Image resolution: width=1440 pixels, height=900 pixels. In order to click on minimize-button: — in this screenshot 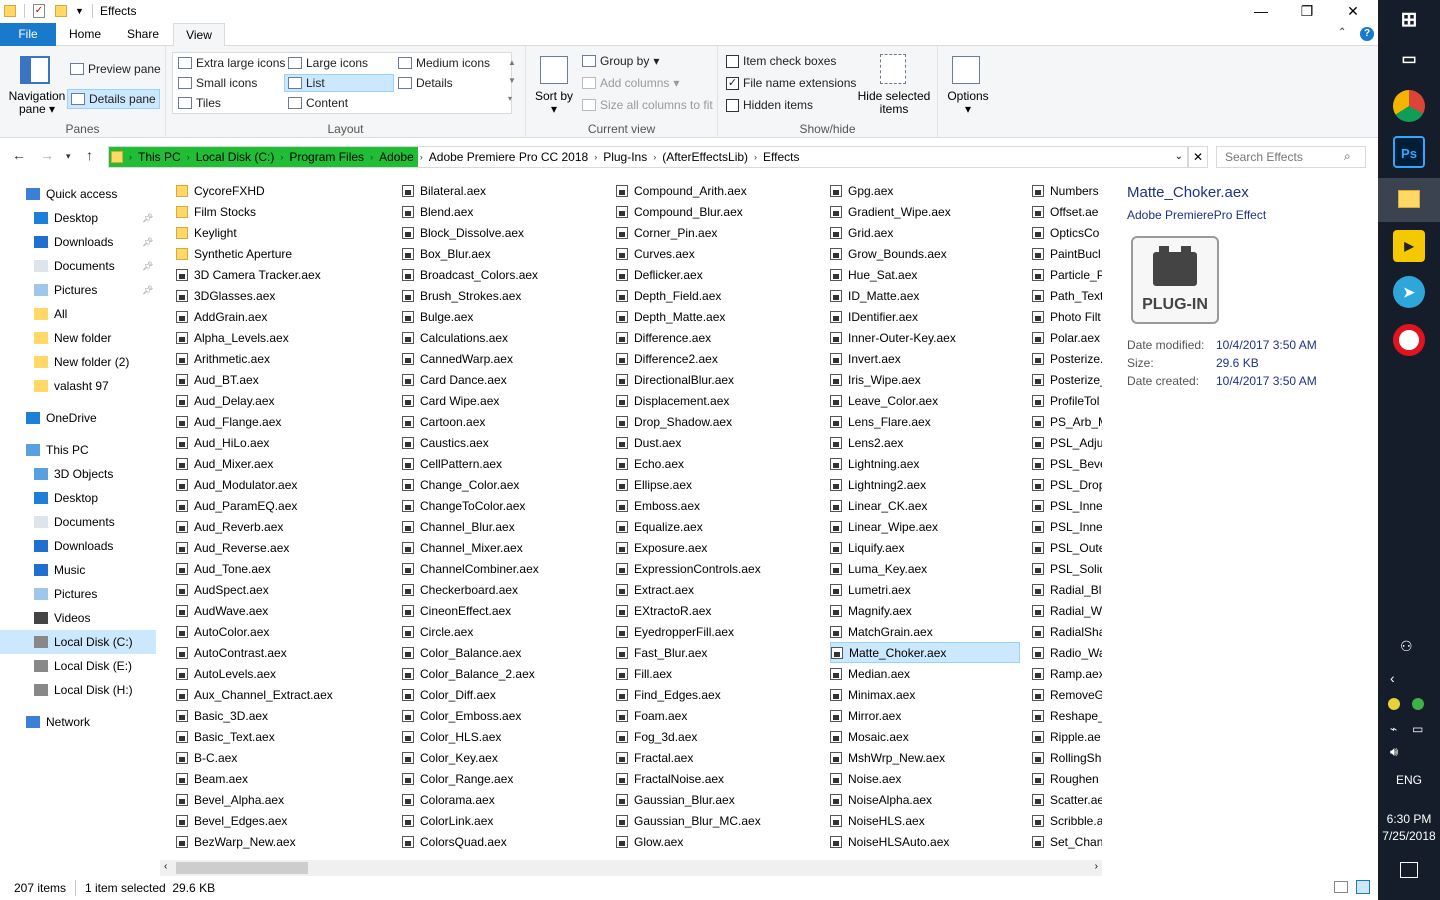, I will do `click(1261, 11)`.